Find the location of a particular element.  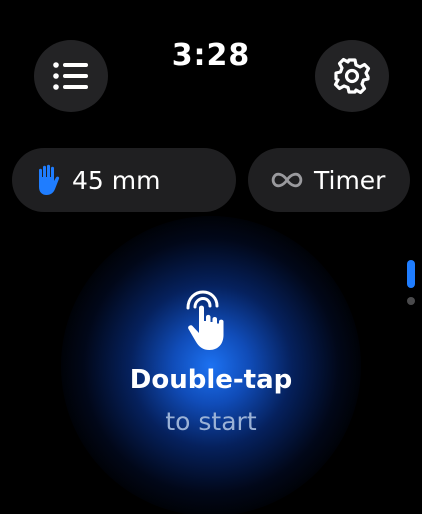

hand-size-option: 45 mm is located at coordinates (124, 180).